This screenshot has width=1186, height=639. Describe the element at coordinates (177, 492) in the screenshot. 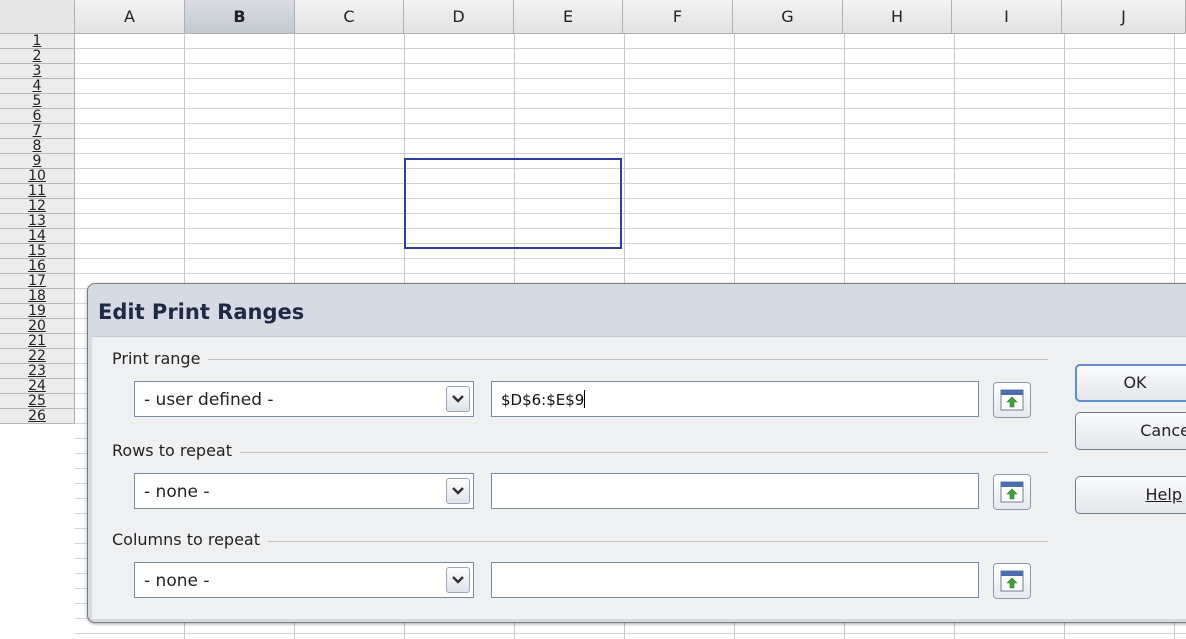

I see `rows-to-repeat-dropdown-value: - none -` at that location.